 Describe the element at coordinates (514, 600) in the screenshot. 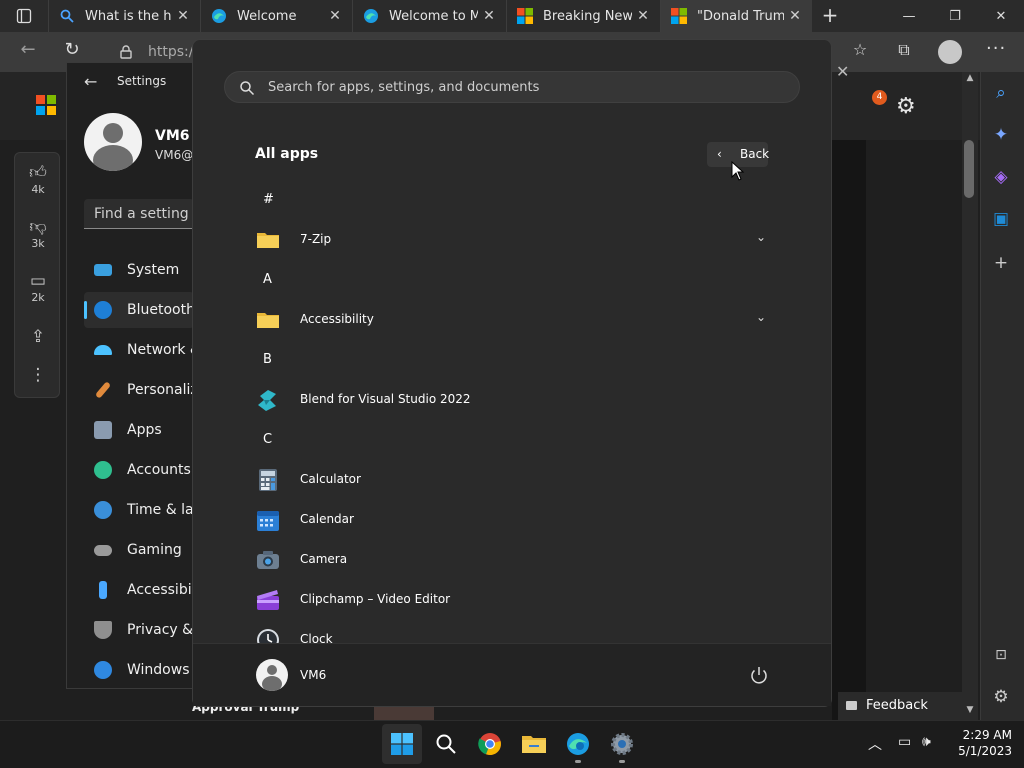

I see `app-item-clipchamp: Clipchamp – Video Editor` at that location.